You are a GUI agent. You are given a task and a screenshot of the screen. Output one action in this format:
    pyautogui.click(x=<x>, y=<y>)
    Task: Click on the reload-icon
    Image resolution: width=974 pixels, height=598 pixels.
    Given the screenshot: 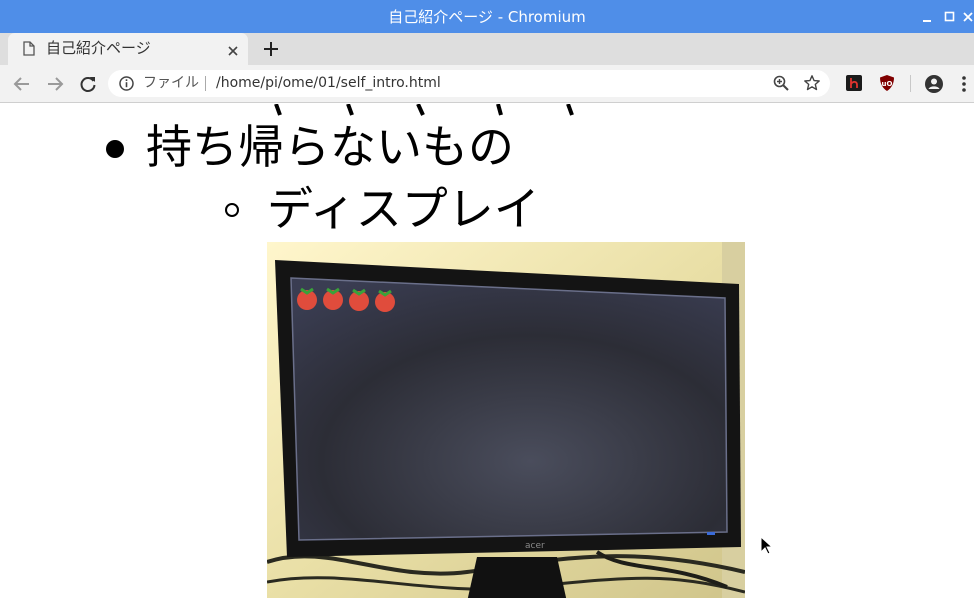 What is the action you would take?
    pyautogui.click(x=88, y=84)
    